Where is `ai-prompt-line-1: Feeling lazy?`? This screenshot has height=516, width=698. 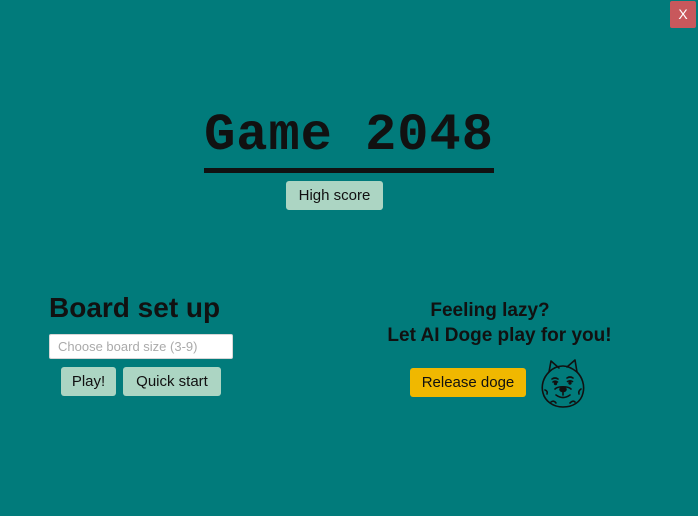 ai-prompt-line-1: Feeling lazy? is located at coordinates (490, 310).